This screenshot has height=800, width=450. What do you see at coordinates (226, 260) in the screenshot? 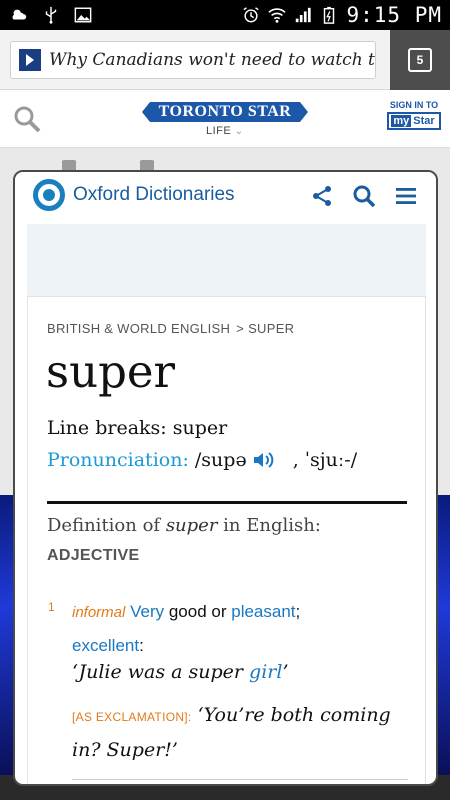
I see `ad-banner` at bounding box center [226, 260].